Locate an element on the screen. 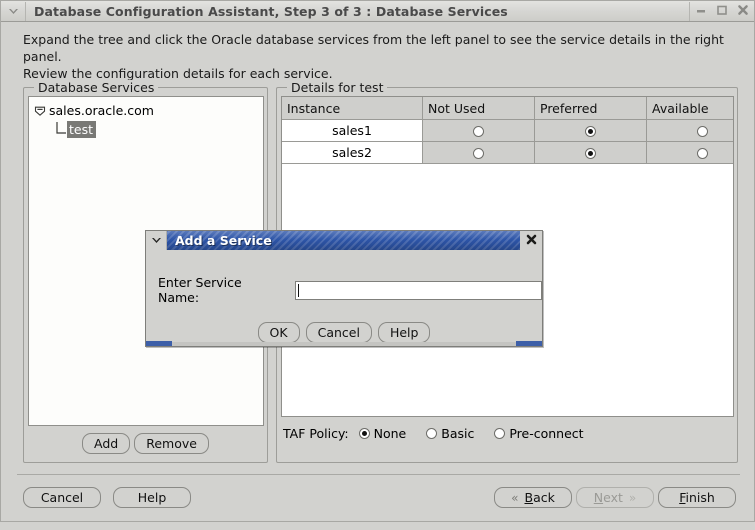  table-row: sales1 is located at coordinates (507, 130).